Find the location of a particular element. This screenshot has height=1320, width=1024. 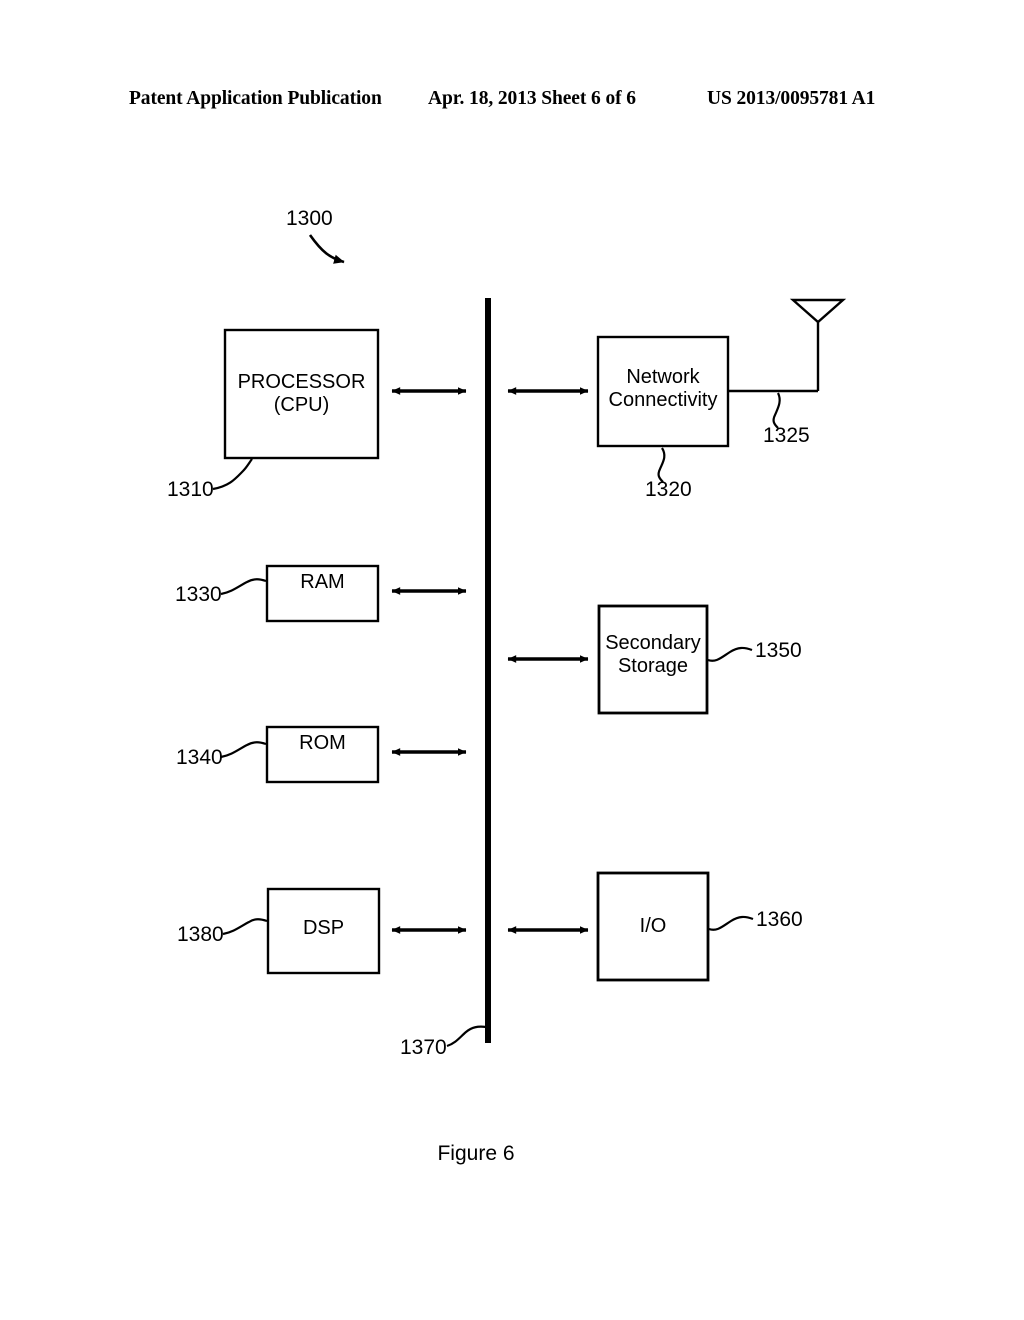

io-label: I/O is located at coordinates (653, 926).